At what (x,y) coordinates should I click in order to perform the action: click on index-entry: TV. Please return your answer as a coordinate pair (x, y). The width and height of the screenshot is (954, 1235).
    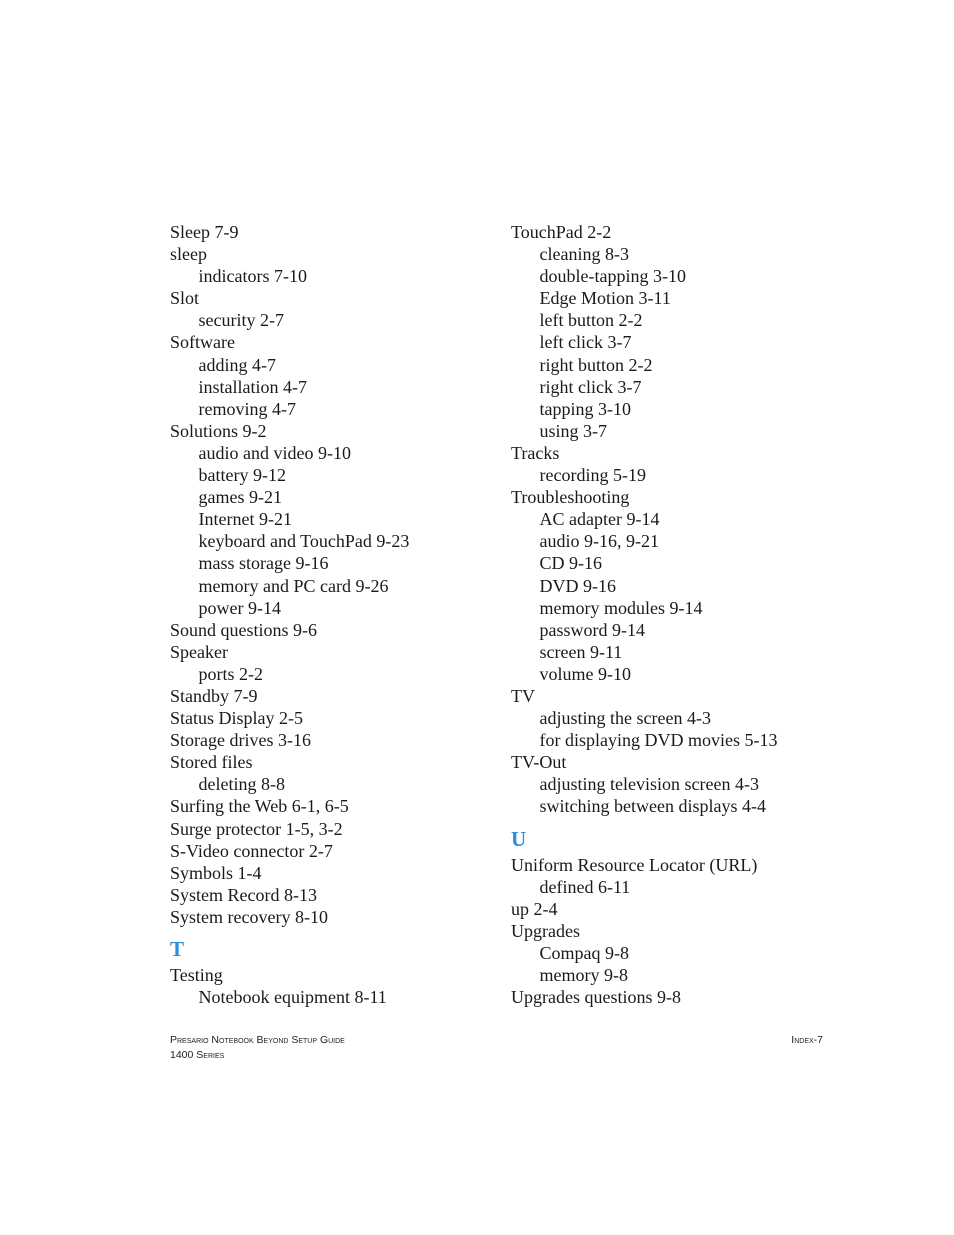
    Looking at the image, I should click on (523, 695).